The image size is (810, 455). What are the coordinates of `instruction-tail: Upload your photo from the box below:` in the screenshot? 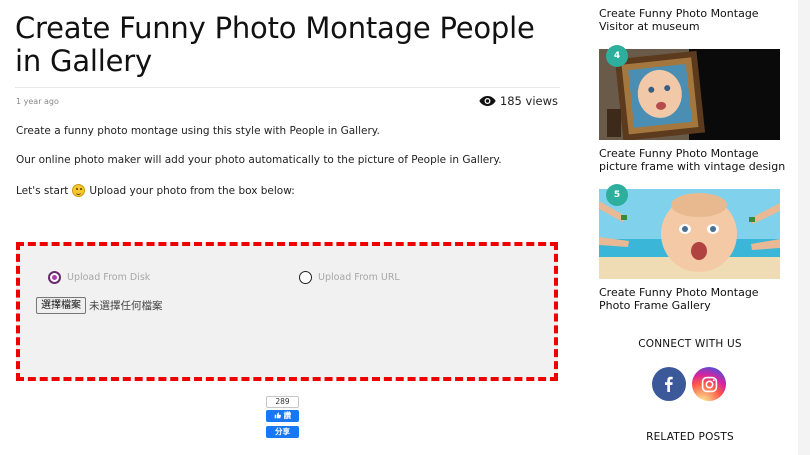 It's located at (192, 190).